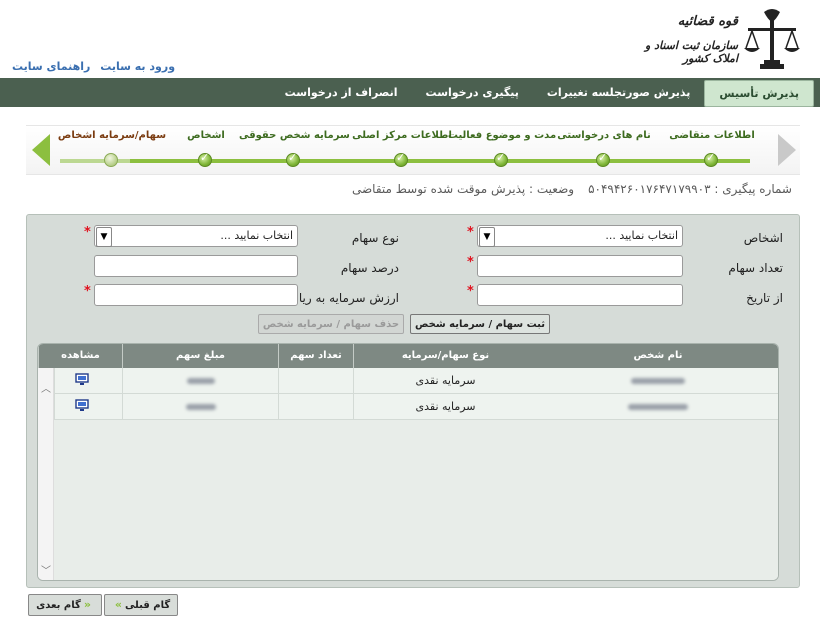  Describe the element at coordinates (755, 268) in the screenshot. I see `share-count-label: تعداد سهام` at that location.